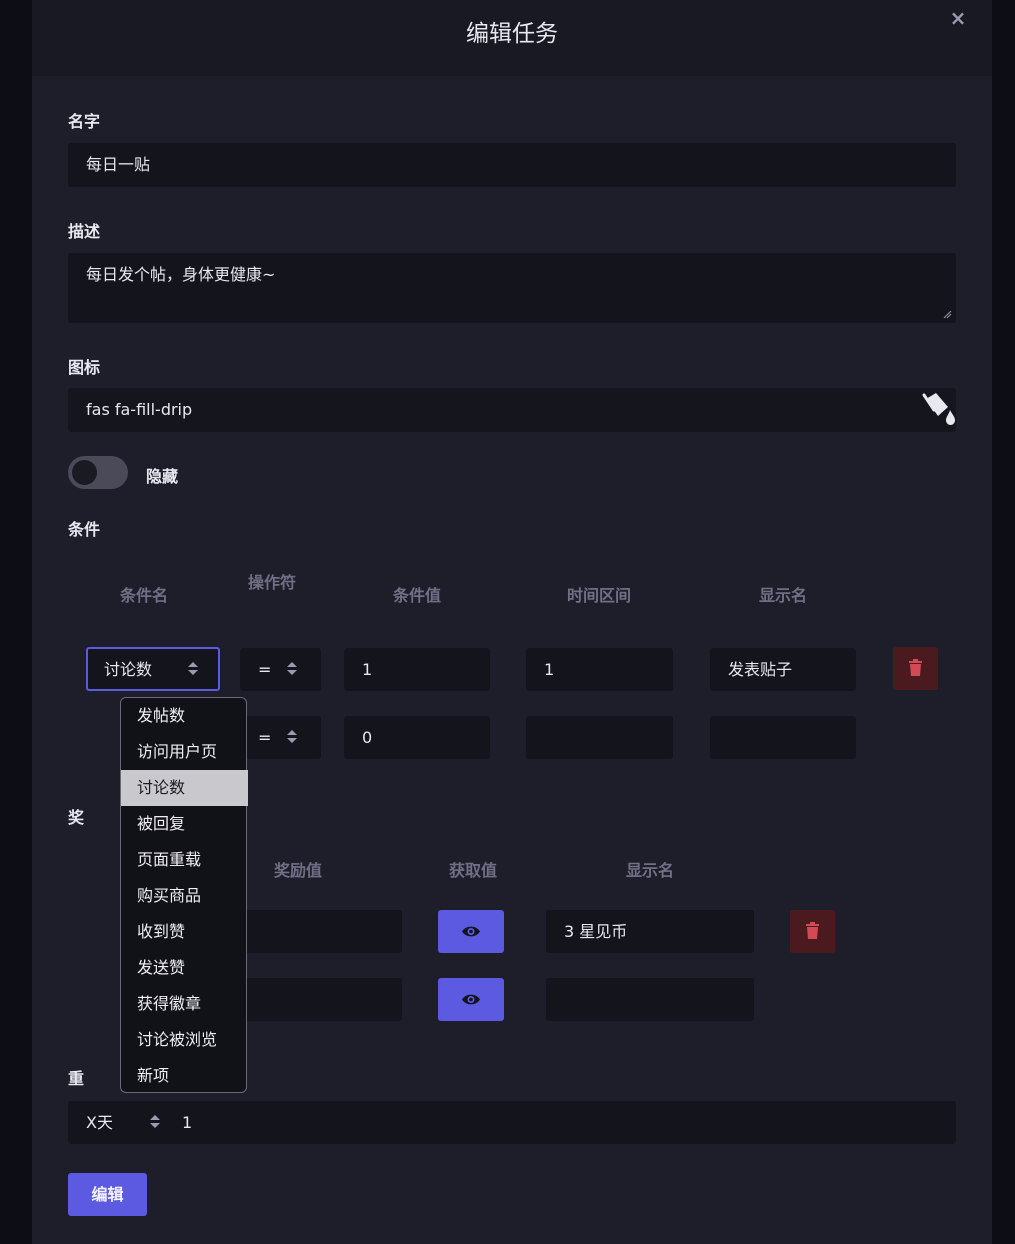 This screenshot has width=1015, height=1244. What do you see at coordinates (958, 18) in the screenshot?
I see `close-icon: ×` at bounding box center [958, 18].